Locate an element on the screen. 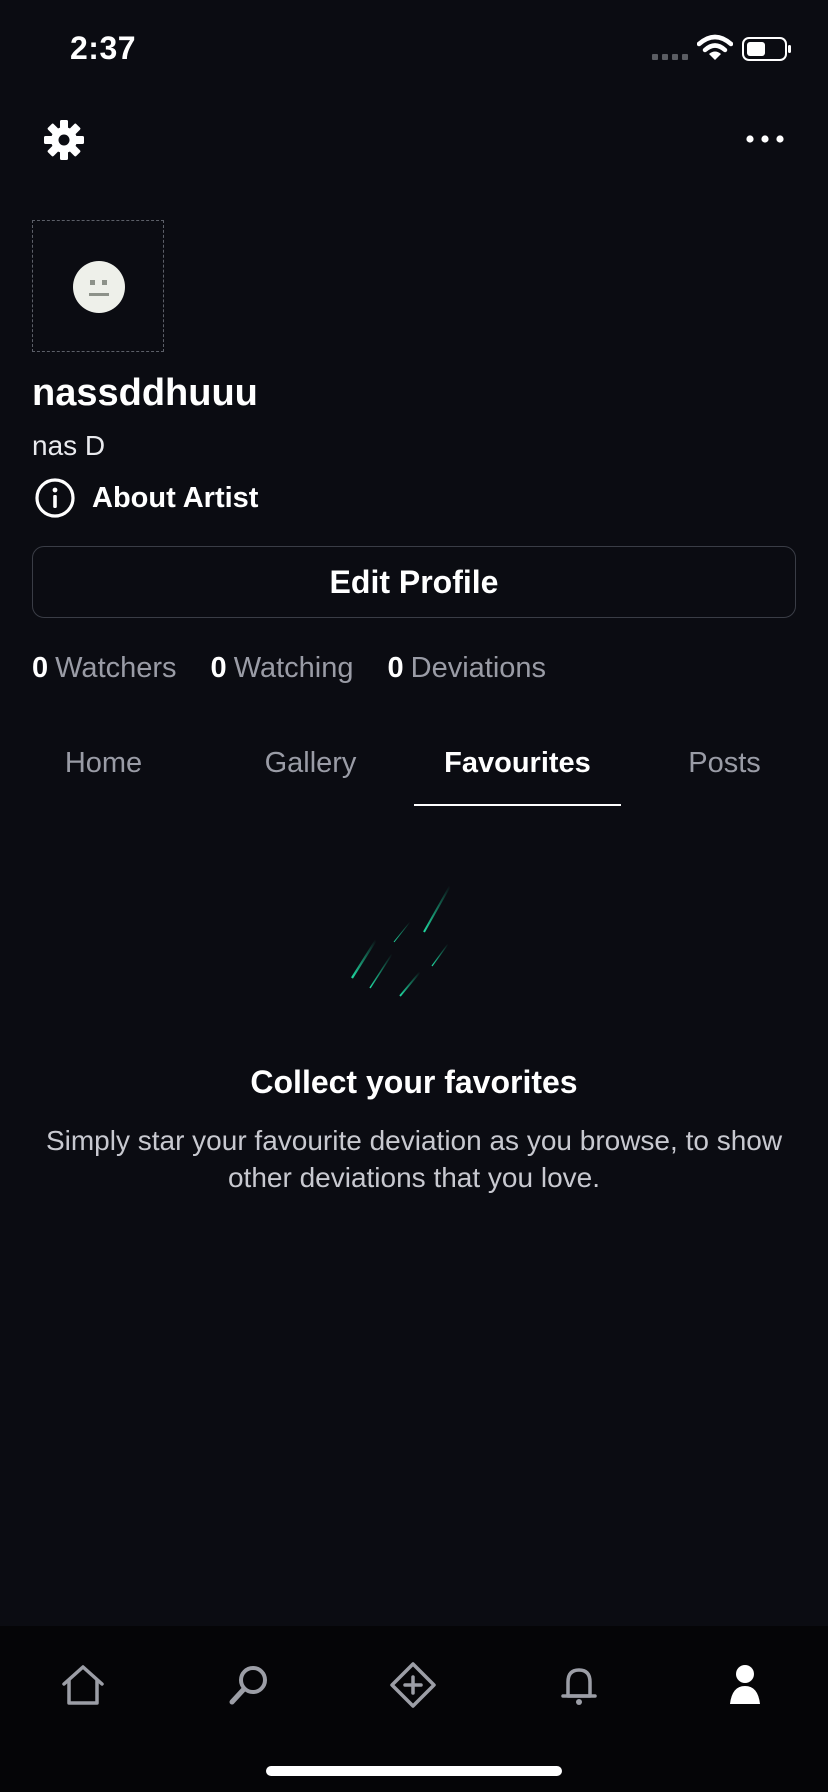 The width and height of the screenshot is (828, 1792). avatar-face-icon is located at coordinates (99, 287).